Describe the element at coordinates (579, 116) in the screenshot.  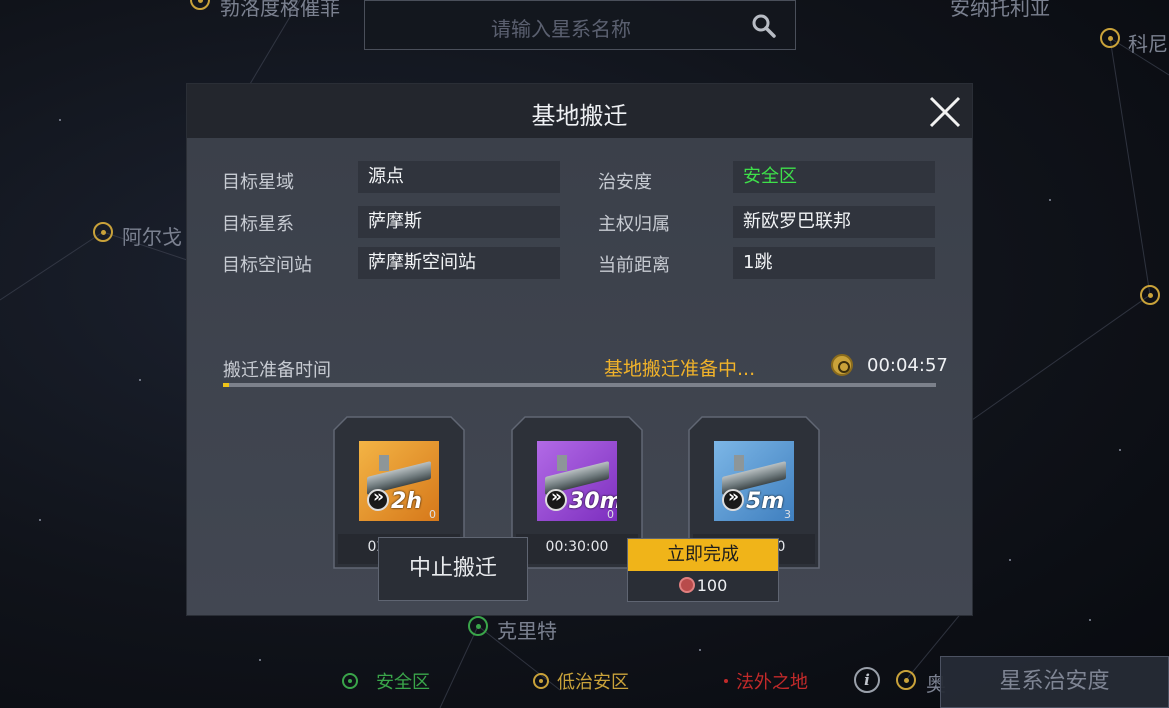
I see `dialog-title: 基地搬迁` at that location.